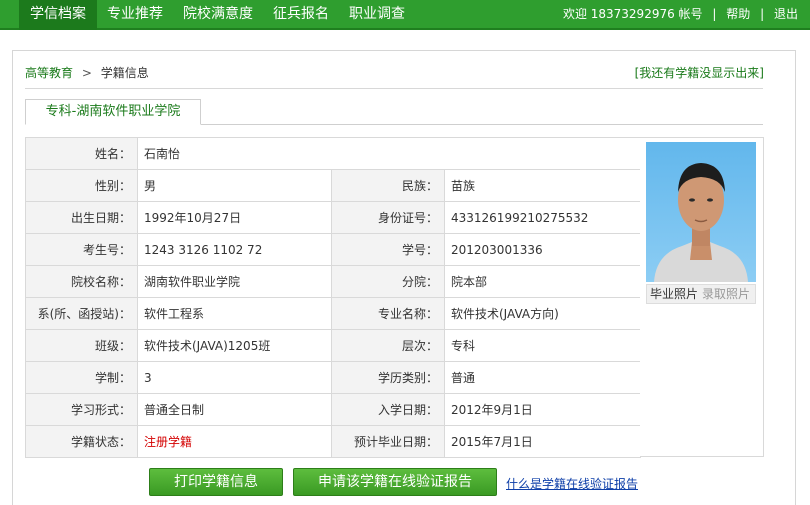 This screenshot has height=505, width=810. What do you see at coordinates (388, 313) in the screenshot?
I see `major-label: 专业名称：` at bounding box center [388, 313].